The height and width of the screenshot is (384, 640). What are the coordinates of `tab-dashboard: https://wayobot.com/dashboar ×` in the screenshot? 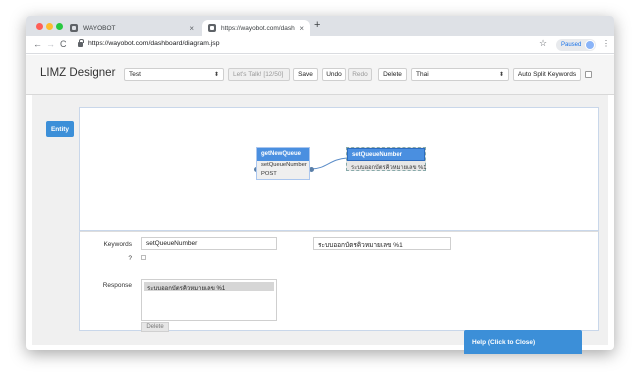 It's located at (256, 28).